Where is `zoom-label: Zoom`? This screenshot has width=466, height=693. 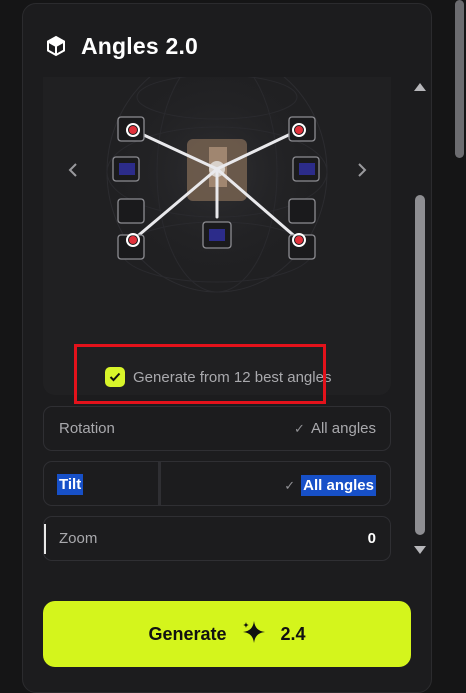
zoom-label: Zoom is located at coordinates (78, 538).